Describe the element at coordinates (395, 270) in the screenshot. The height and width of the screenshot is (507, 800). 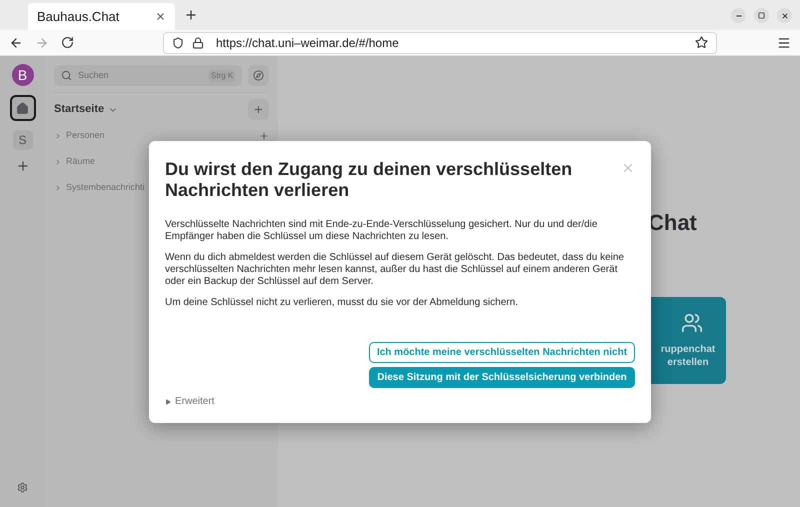
I see `dialog-paragraph: Wenn du dich abmeldest werden die Schlüssel auf diesem Gerät gelöscht. Das bedeutet, dass du keine verschlüsselten Nachrichten mehr lesen kannst, außer du hast die Schlüssel auf einem anderen Gerät oder ein Backup der Schlüssel auf dem Server.` at that location.